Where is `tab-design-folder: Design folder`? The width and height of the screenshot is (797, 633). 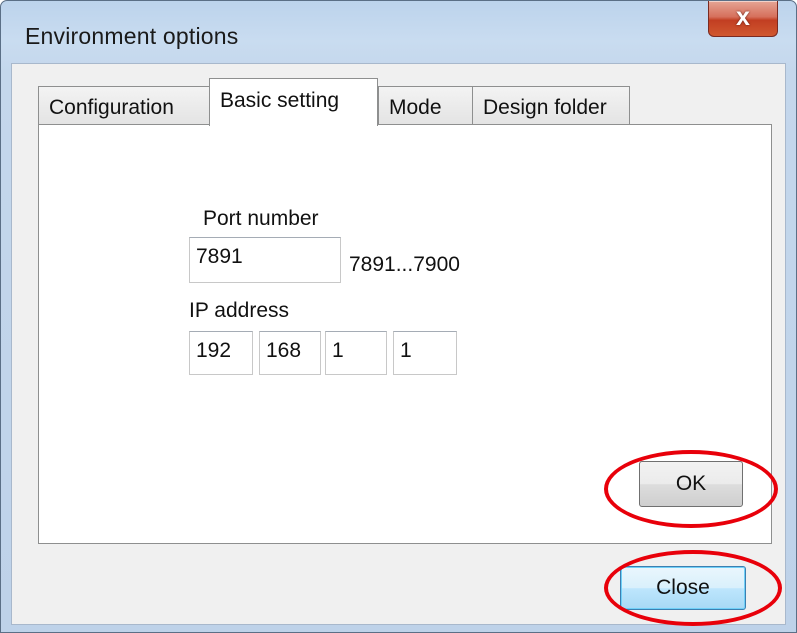
tab-design-folder: Design folder is located at coordinates (551, 106).